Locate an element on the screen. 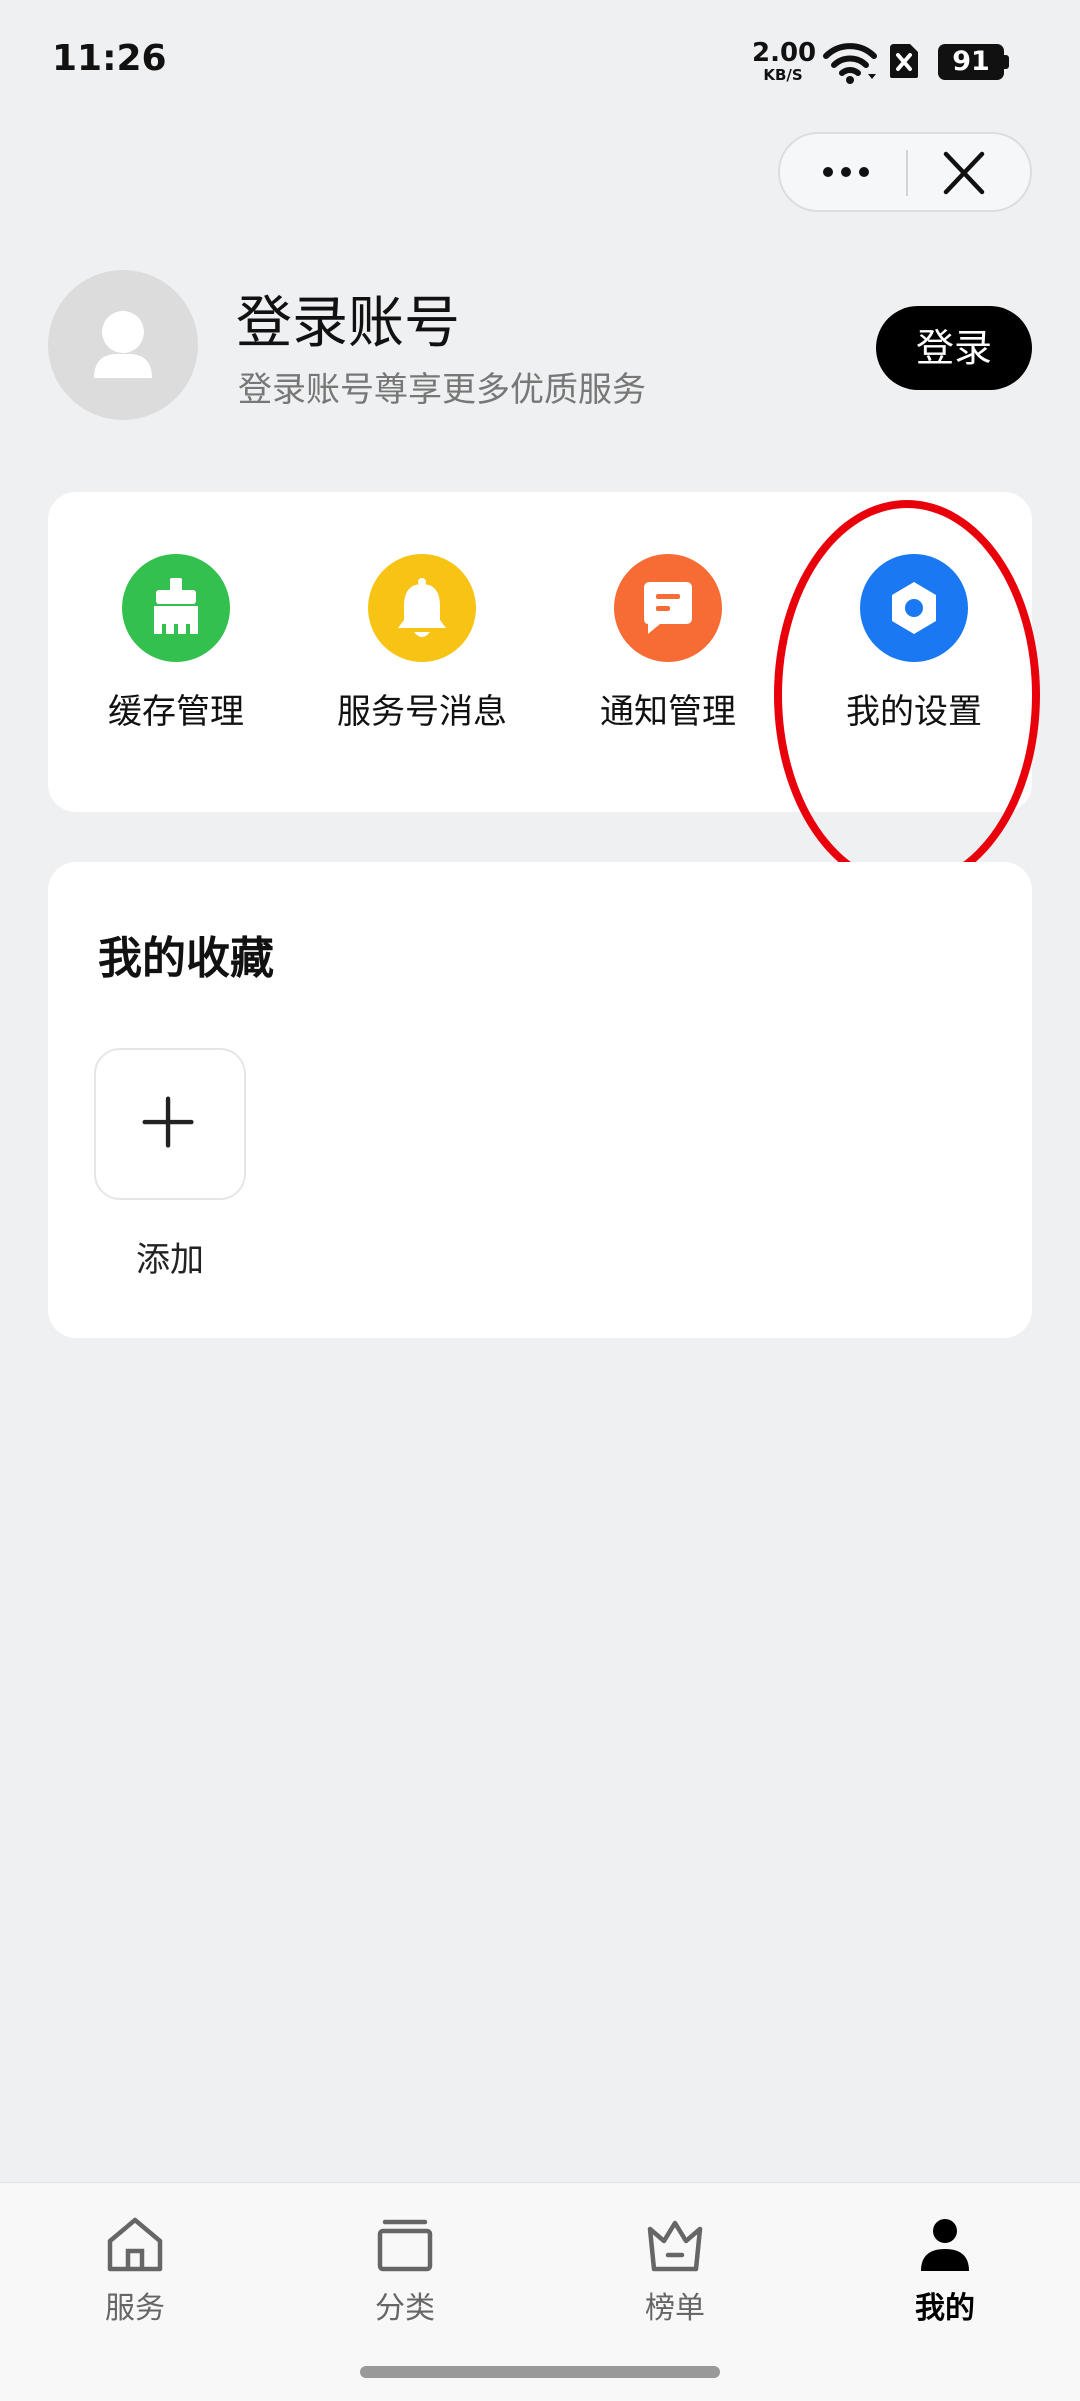 The height and width of the screenshot is (2401, 1080). settings-icon is located at coordinates (914, 608).